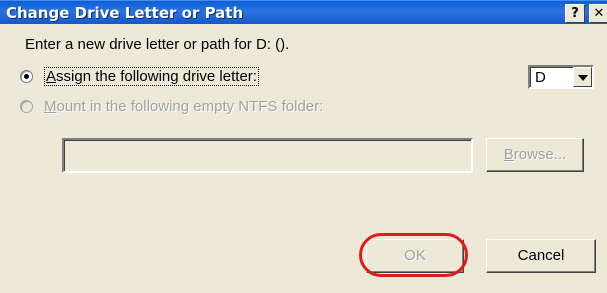 This screenshot has height=293, width=607. What do you see at coordinates (303, 12) in the screenshot?
I see `title-bar: Change Drive Letter or Path ? ✕` at bounding box center [303, 12].